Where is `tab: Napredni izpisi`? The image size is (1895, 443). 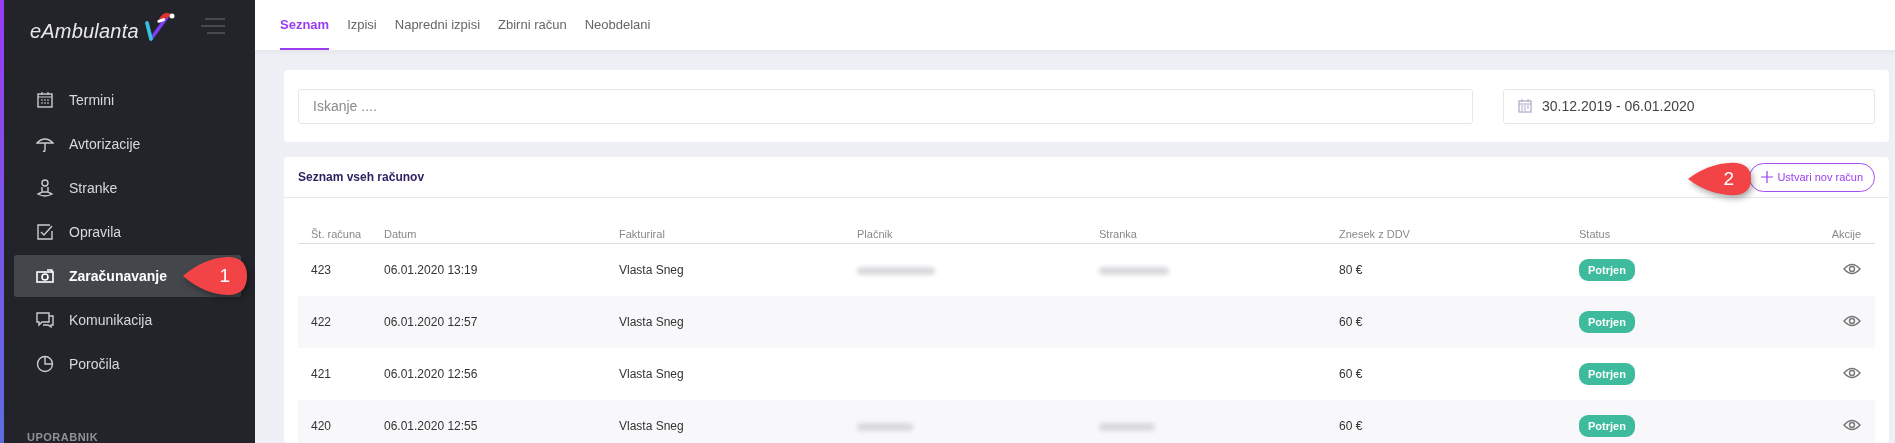 tab: Napredni izpisi is located at coordinates (437, 25).